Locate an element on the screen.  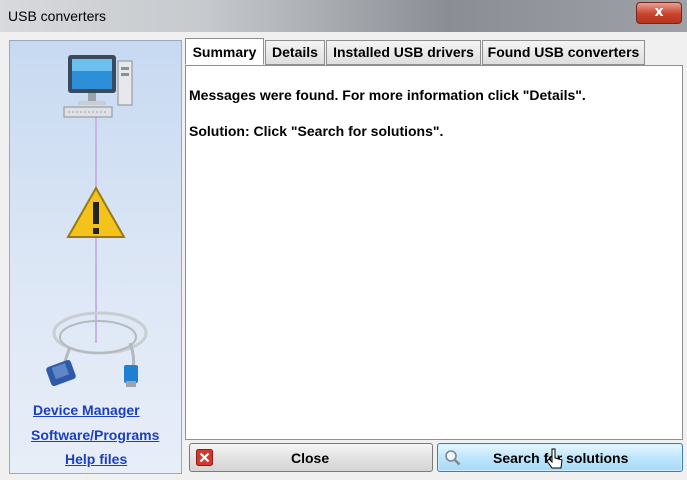
magnifier-icon is located at coordinates (453, 458).